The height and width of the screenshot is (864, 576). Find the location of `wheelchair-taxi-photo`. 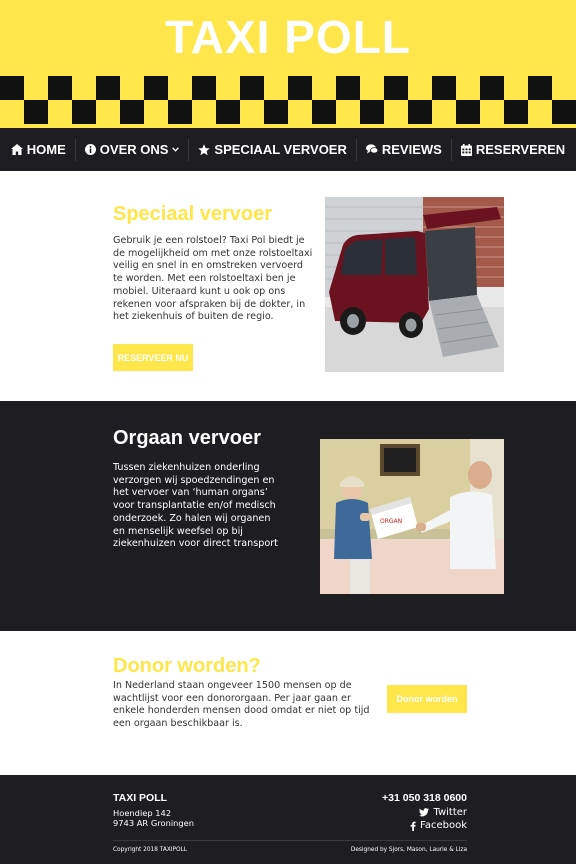

wheelchair-taxi-photo is located at coordinates (414, 284).